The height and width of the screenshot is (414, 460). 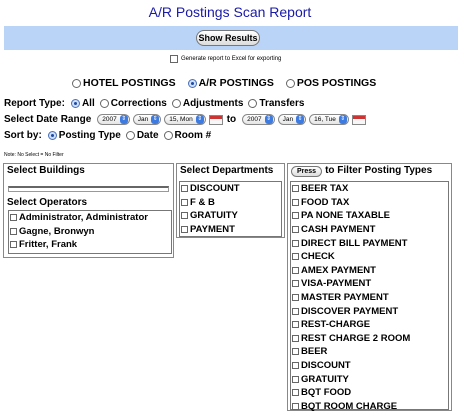 What do you see at coordinates (215, 119) in the screenshot?
I see `from-calendar-icon` at bounding box center [215, 119].